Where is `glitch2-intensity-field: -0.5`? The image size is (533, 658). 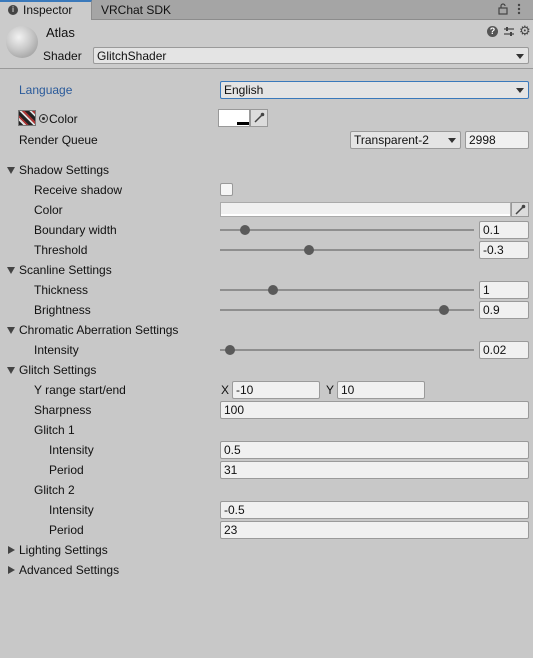
glitch2-intensity-field: -0.5 is located at coordinates (374, 510).